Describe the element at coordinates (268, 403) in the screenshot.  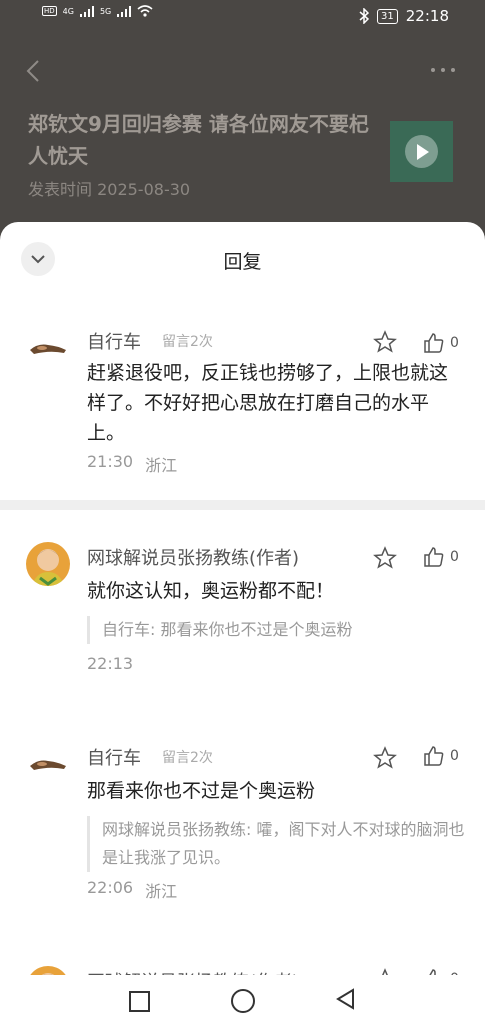
I see `comment-text: 赶紧退役吧，反正钱也捞够了，上限也就这样了。不好好把心思放在打磨自己的水平上。` at that location.